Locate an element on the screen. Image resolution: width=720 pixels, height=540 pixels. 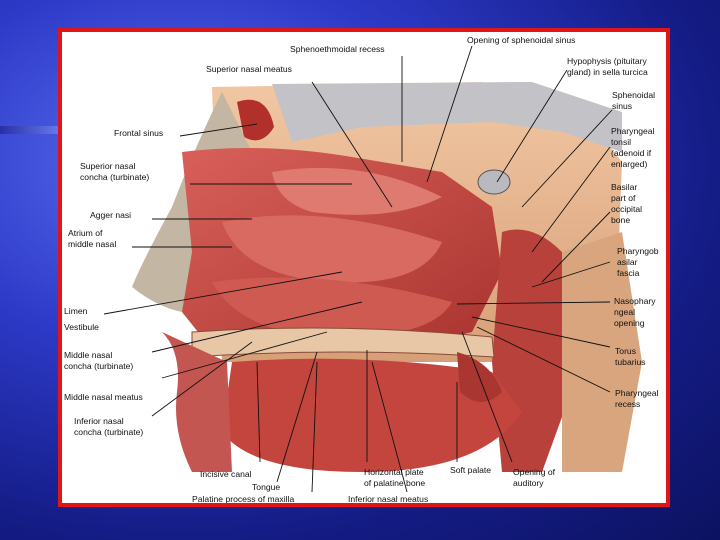
label-middle-nasal-concha: Middle nasal concha (turbinate) is located at coordinates (99, 360).